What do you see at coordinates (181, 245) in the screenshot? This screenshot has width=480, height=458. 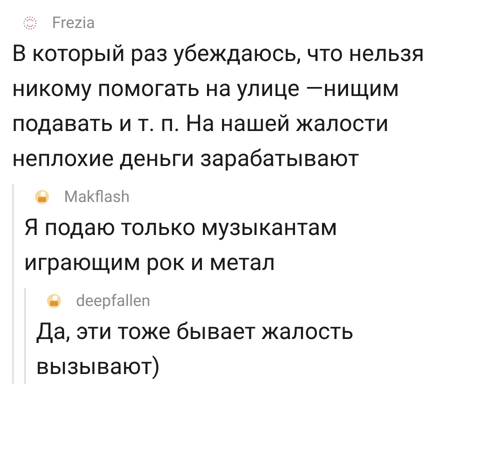 I see `comment-text: Я подаю только музыкантам играющим рок и метал` at bounding box center [181, 245].